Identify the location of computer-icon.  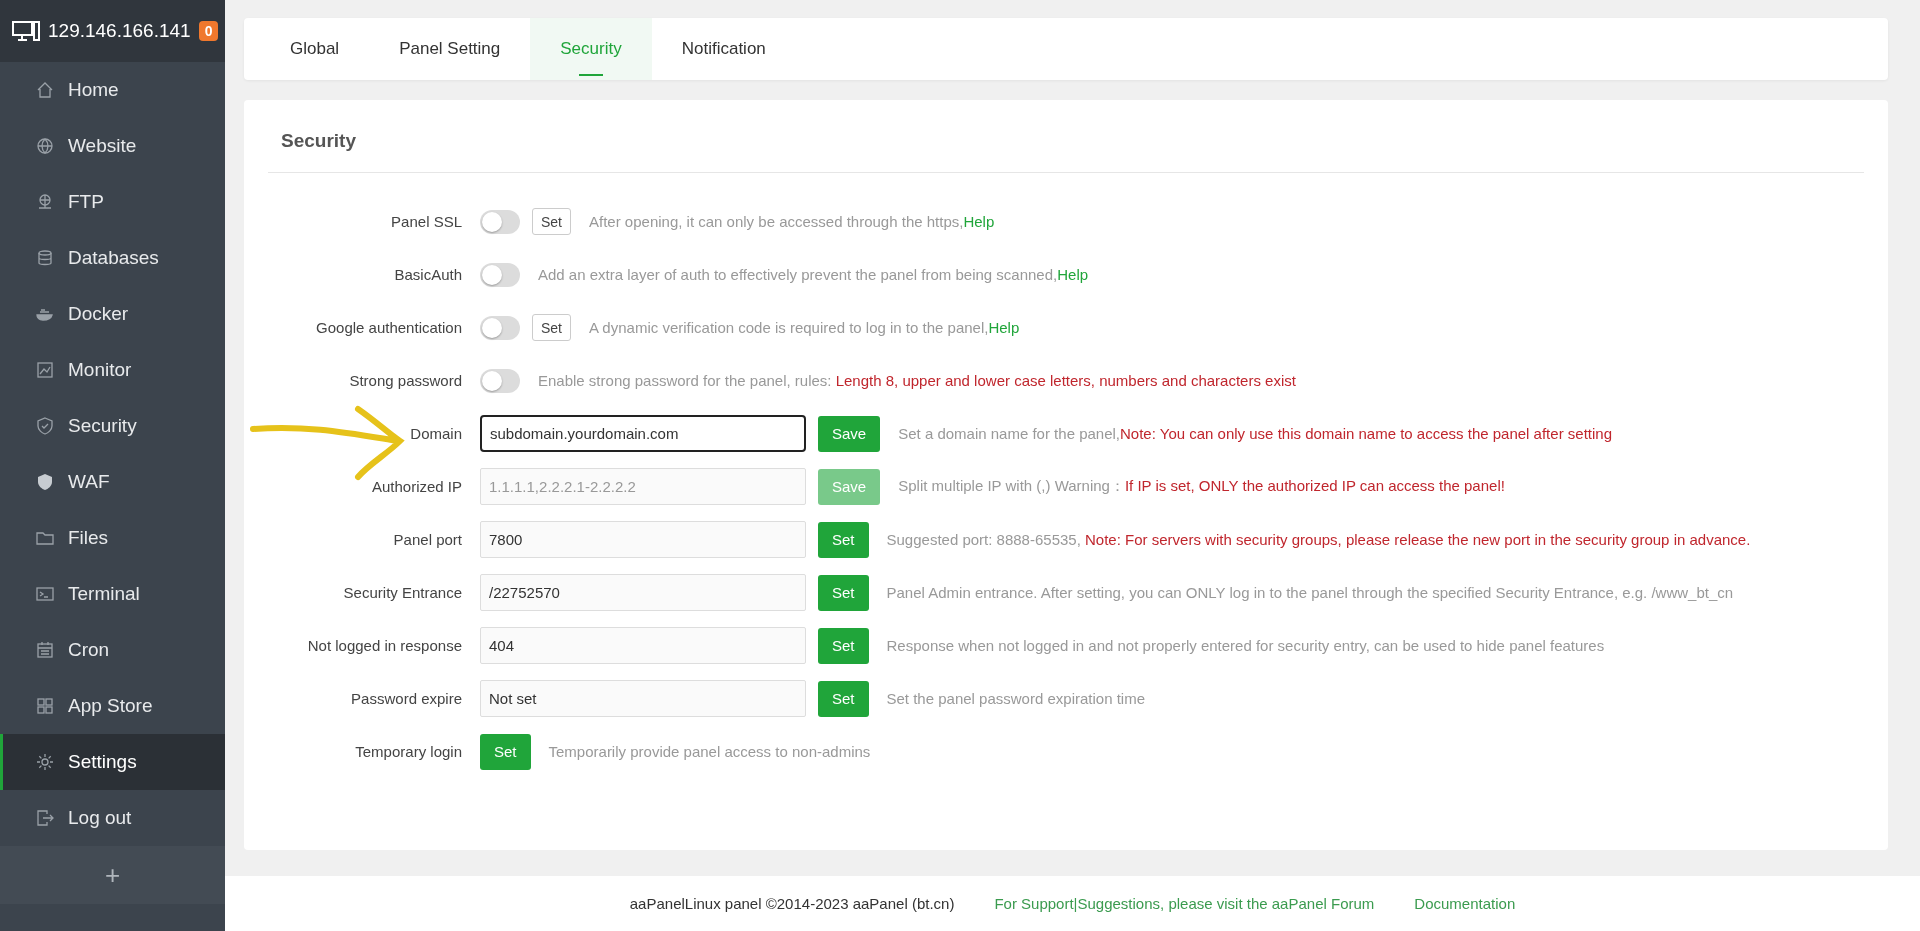
(26, 31).